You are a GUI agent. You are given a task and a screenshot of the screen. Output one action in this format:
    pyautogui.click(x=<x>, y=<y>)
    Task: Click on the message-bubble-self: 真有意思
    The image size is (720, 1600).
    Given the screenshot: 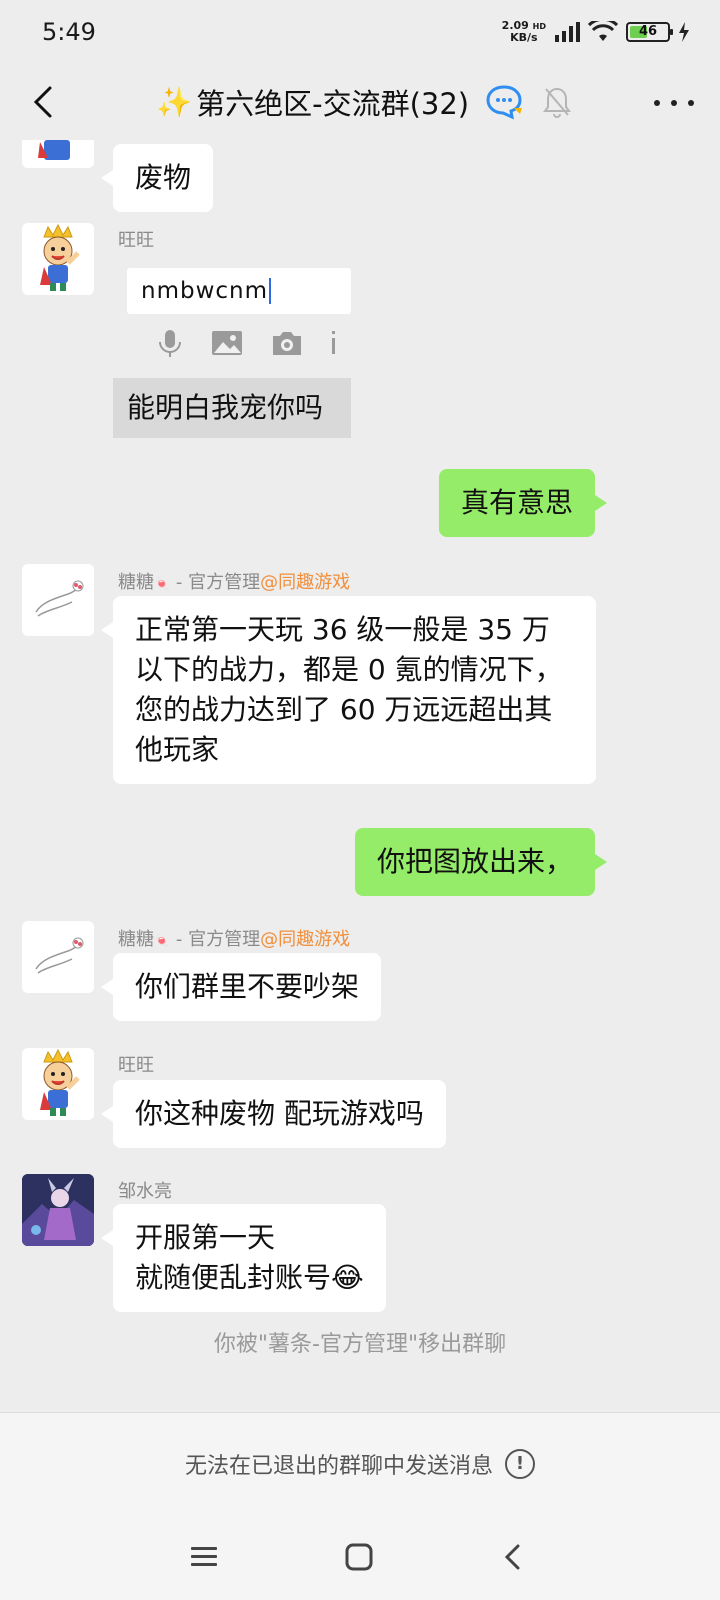 What is the action you would take?
    pyautogui.click(x=523, y=503)
    